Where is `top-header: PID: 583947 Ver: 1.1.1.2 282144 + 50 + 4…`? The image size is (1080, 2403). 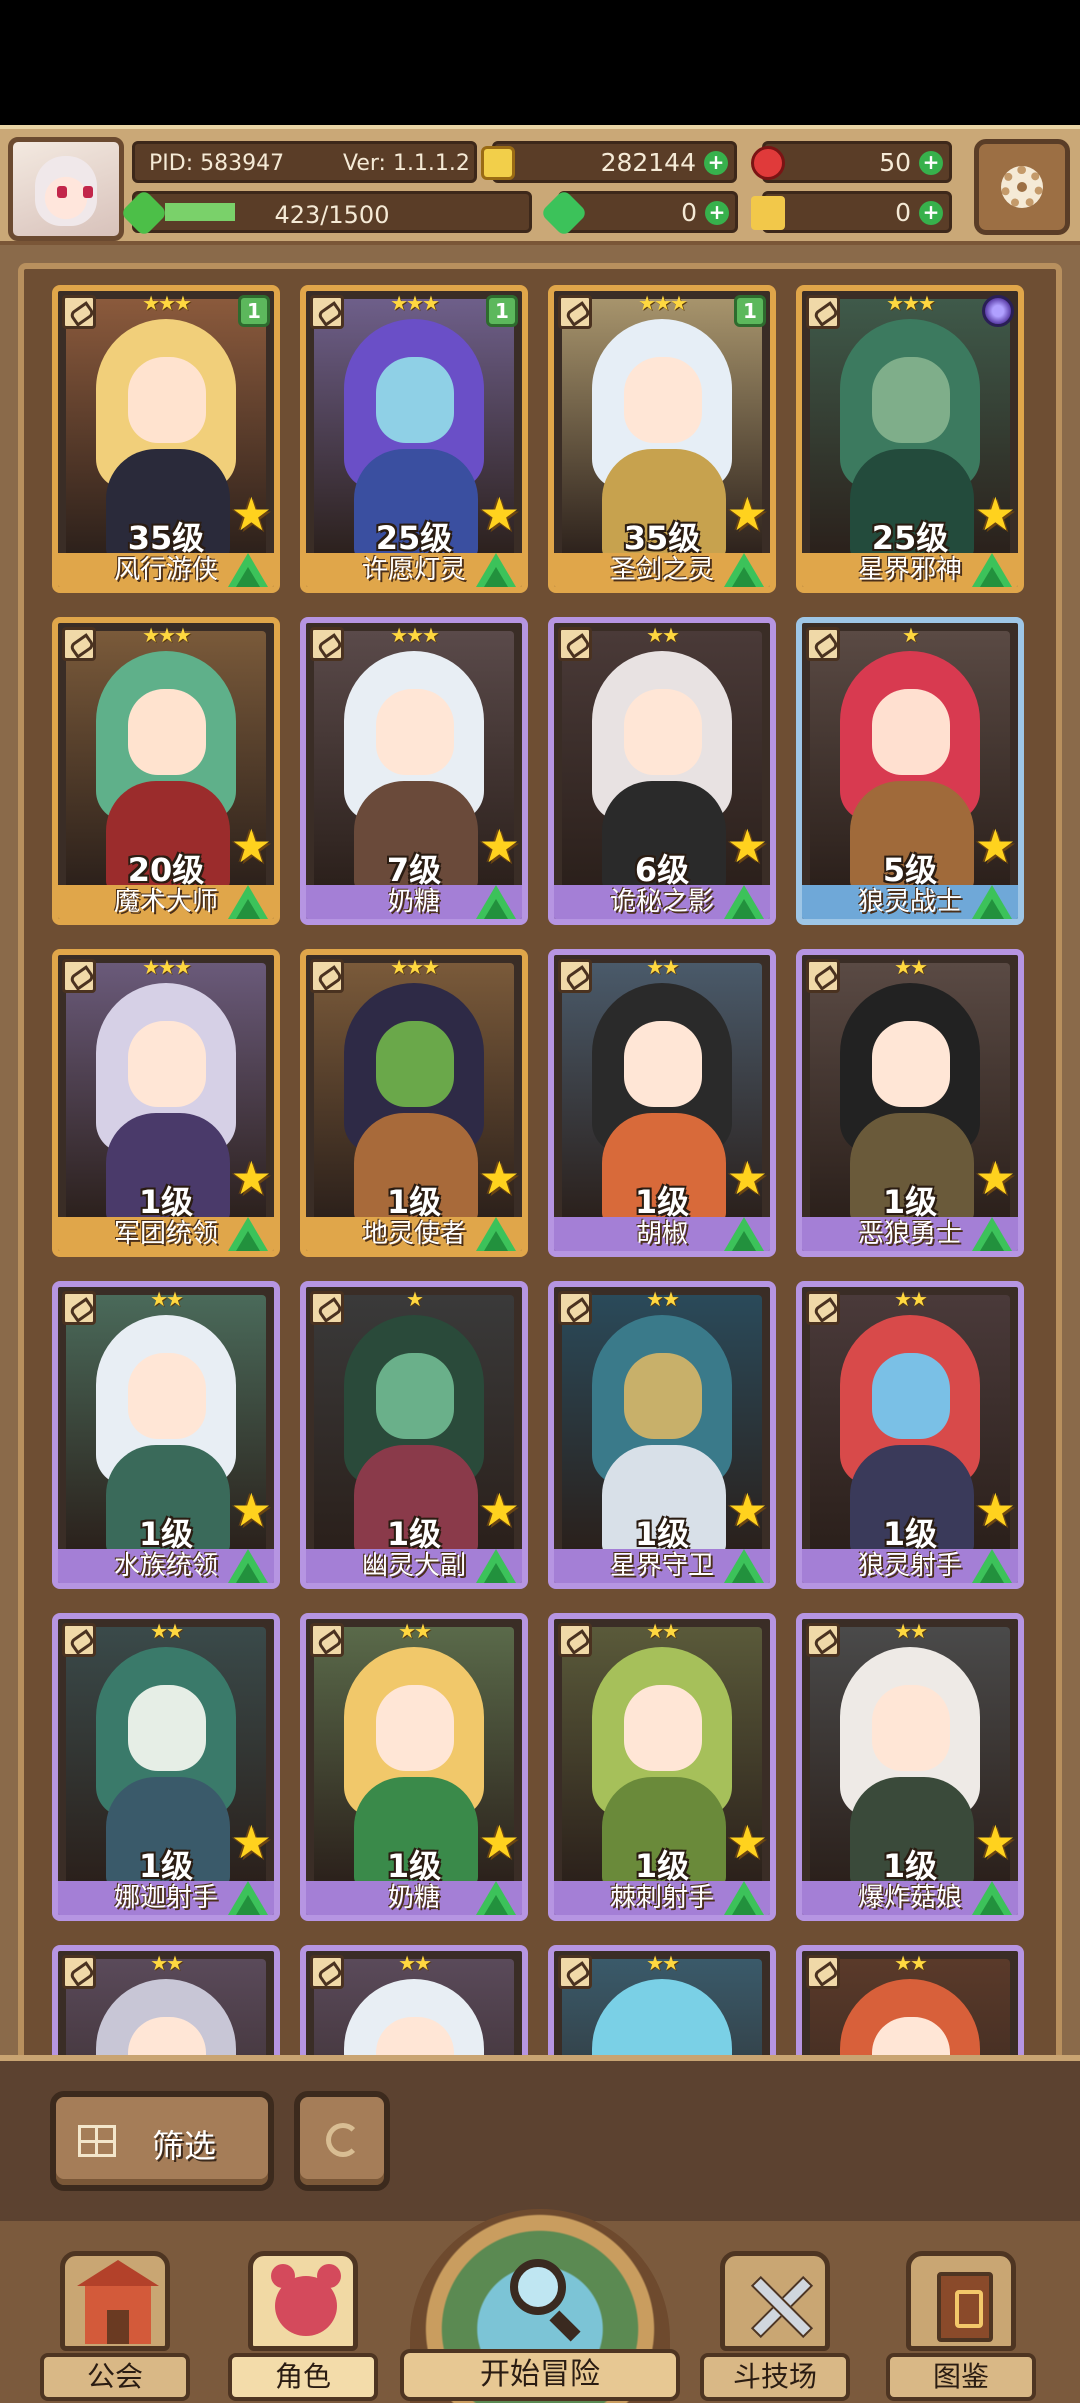
top-header: PID: 583947 Ver: 1.1.1.2 282144 + 50 + 4… is located at coordinates (540, 185).